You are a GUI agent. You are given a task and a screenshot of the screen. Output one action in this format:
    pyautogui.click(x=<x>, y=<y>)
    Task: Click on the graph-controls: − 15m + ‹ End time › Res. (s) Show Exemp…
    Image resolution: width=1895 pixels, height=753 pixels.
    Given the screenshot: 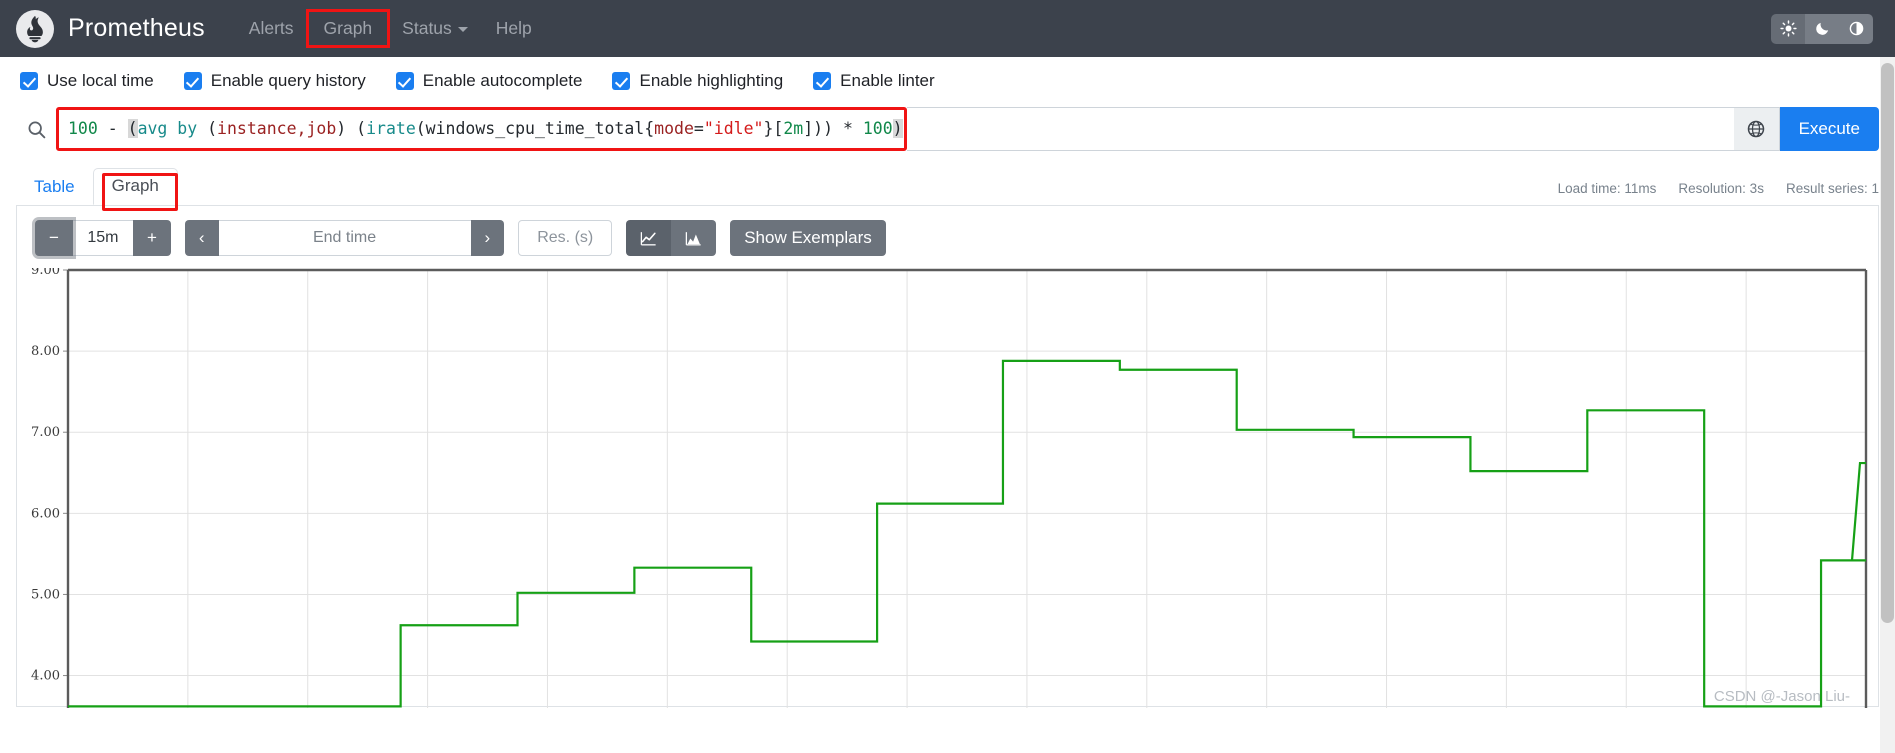 What is the action you would take?
    pyautogui.click(x=947, y=238)
    